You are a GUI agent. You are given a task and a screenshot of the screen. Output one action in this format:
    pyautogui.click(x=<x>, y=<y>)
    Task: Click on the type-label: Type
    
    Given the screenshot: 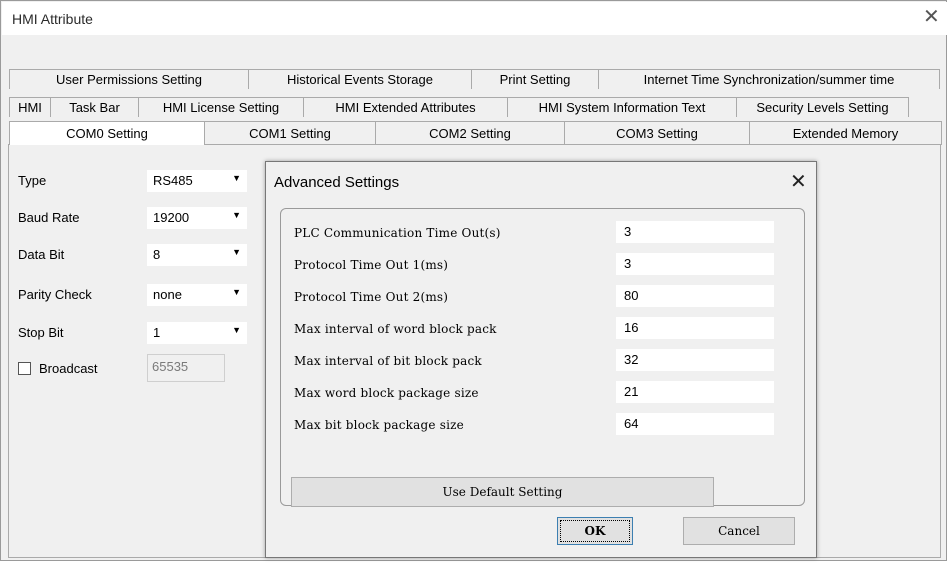 What is the action you would take?
    pyautogui.click(x=32, y=180)
    